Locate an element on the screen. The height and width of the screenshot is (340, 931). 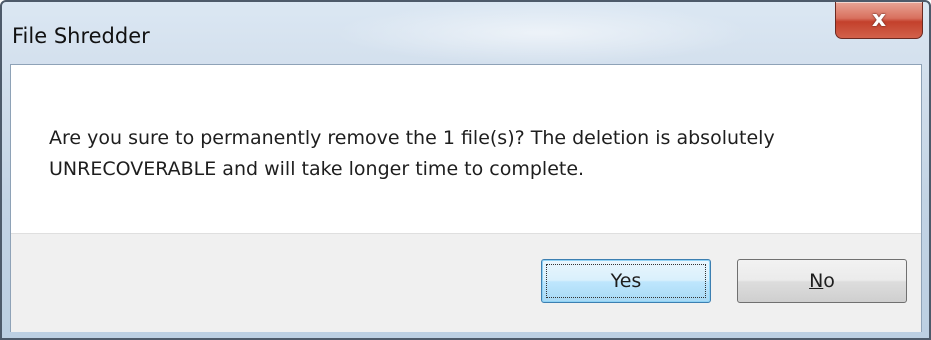
close-icon: x is located at coordinates (879, 19).